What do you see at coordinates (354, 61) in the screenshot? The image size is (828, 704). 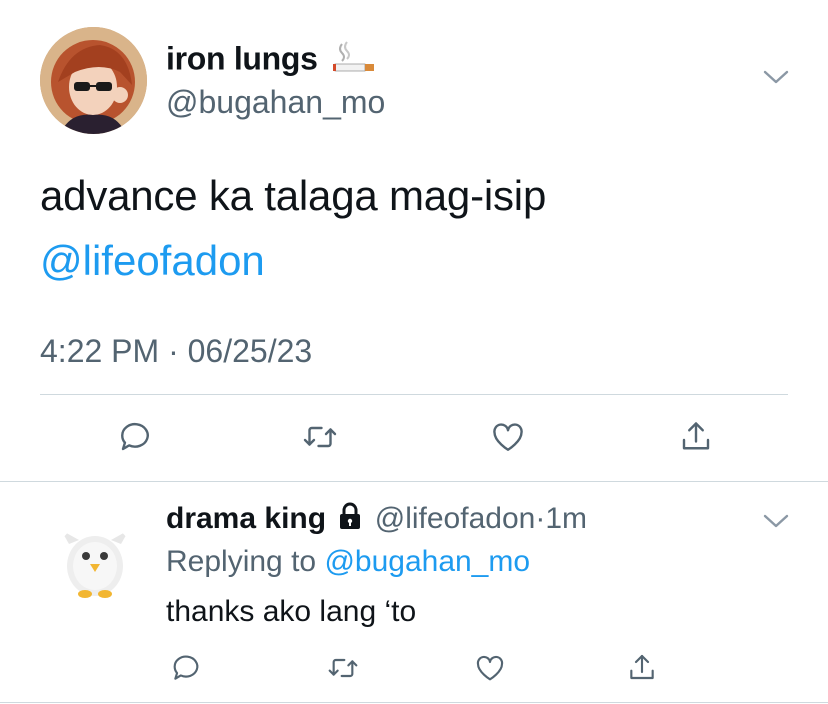 I see `cigarette-icon` at bounding box center [354, 61].